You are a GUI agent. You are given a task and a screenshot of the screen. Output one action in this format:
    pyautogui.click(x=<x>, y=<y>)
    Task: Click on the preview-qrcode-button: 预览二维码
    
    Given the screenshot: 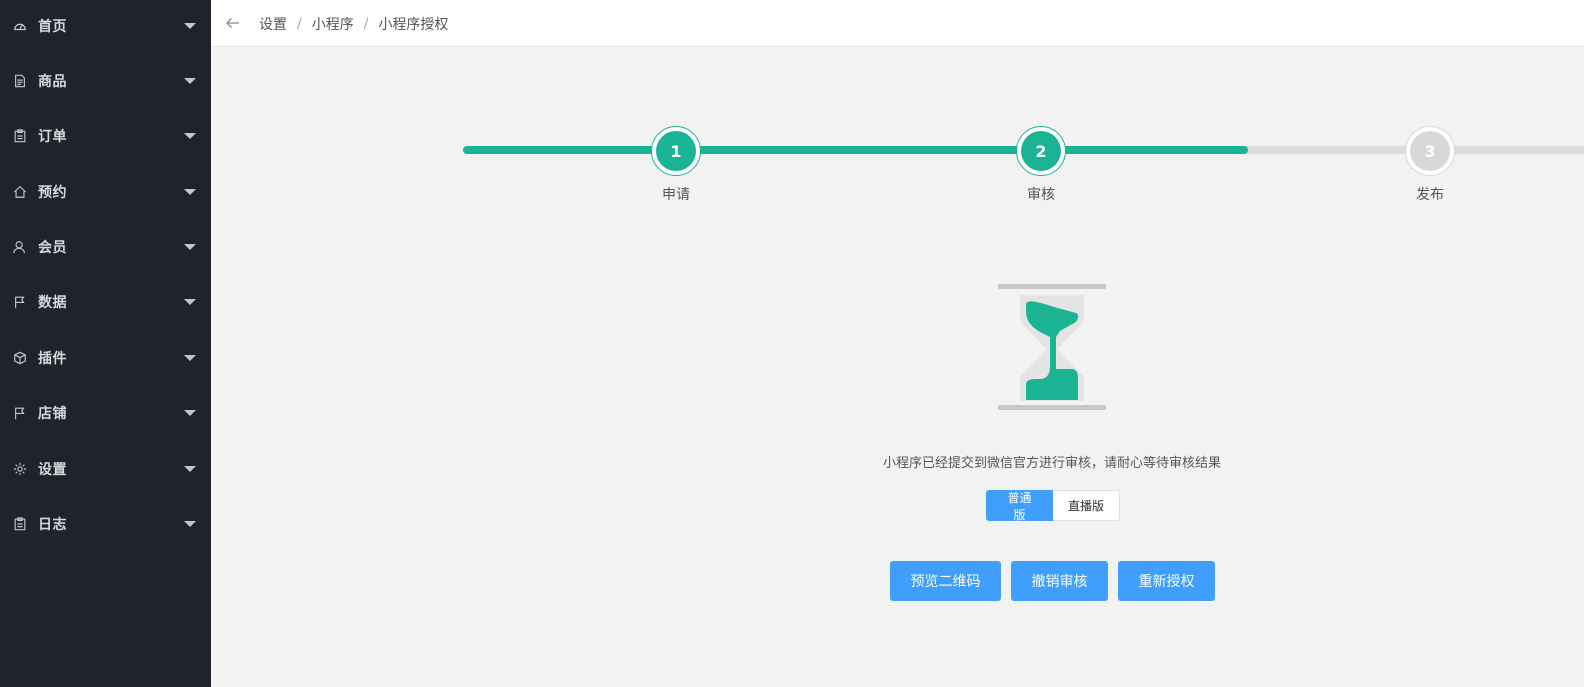 What is the action you would take?
    pyautogui.click(x=945, y=581)
    